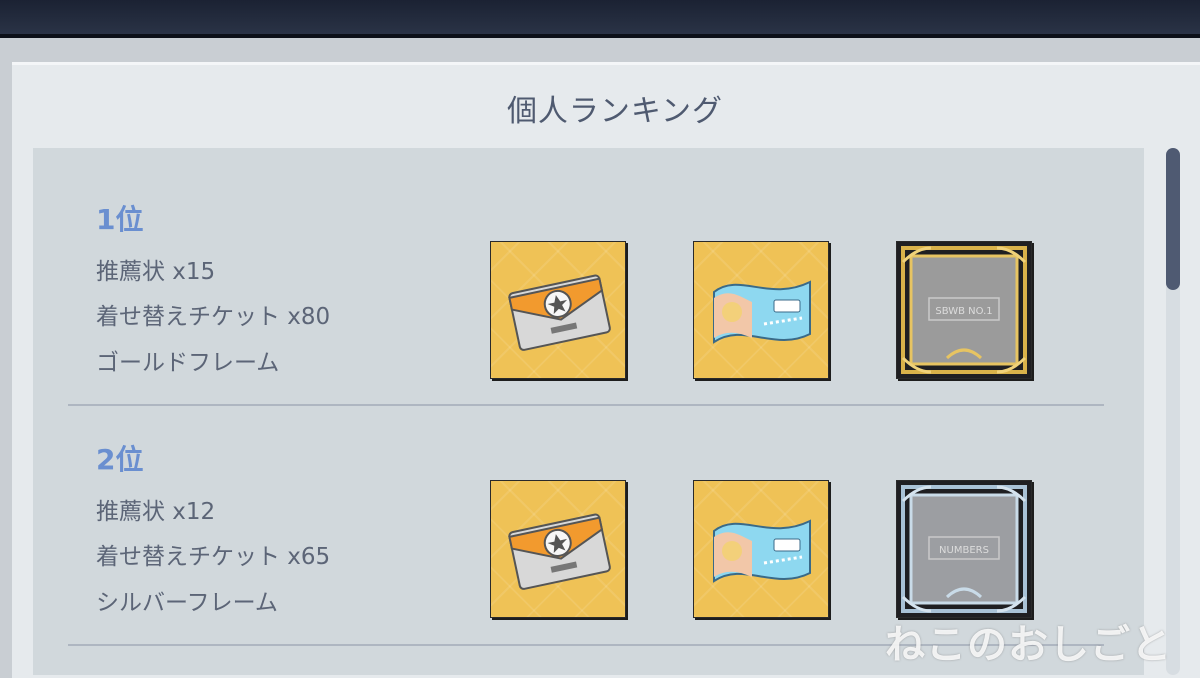  What do you see at coordinates (600, 19) in the screenshot?
I see `top-bar` at bounding box center [600, 19].